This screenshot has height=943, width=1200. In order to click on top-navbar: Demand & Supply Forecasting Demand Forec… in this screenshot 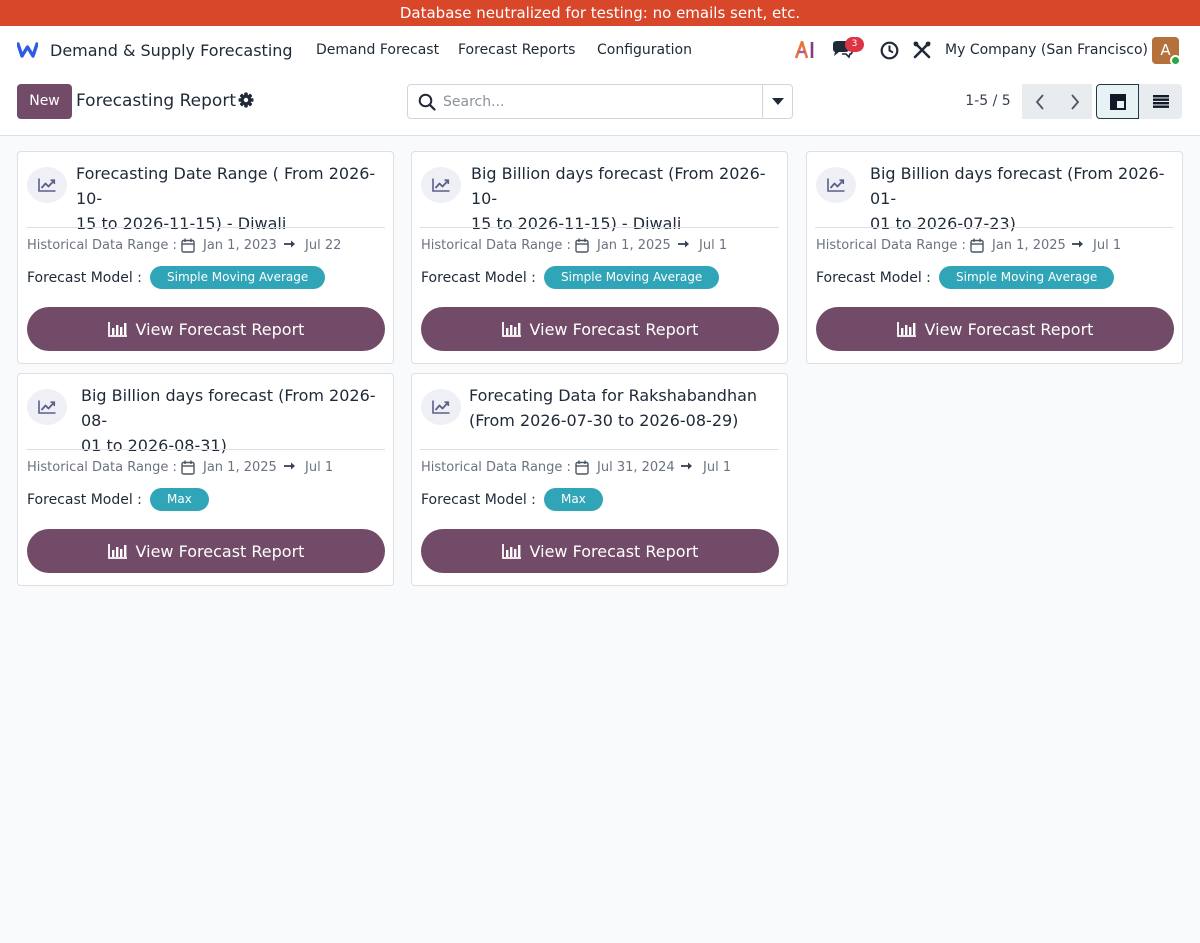, I will do `click(600, 50)`.